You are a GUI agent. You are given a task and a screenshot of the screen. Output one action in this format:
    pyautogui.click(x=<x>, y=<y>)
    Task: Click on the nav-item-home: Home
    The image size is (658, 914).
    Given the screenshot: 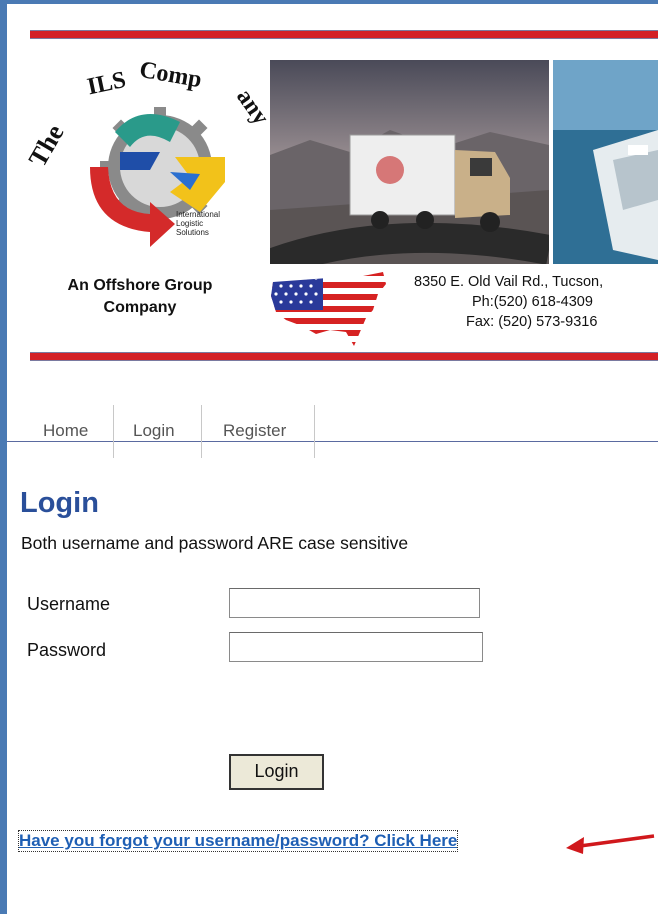 What is the action you would take?
    pyautogui.click(x=65, y=431)
    